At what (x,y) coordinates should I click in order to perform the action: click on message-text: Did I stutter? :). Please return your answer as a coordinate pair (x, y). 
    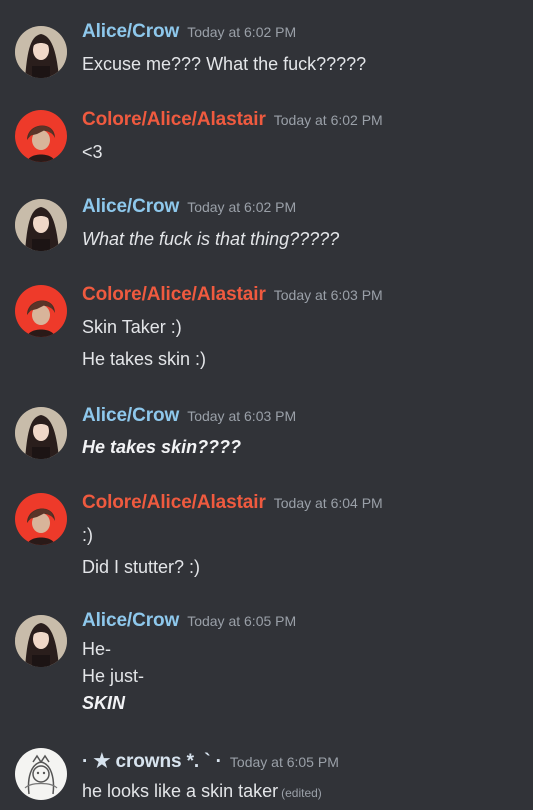
    Looking at the image, I should click on (141, 567).